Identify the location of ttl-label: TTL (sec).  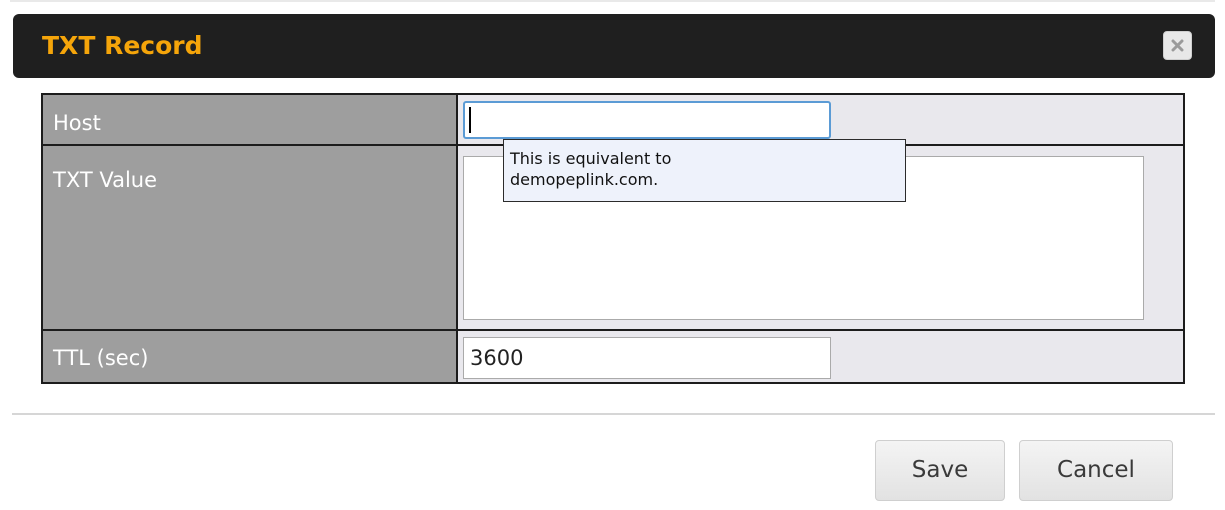
(101, 358).